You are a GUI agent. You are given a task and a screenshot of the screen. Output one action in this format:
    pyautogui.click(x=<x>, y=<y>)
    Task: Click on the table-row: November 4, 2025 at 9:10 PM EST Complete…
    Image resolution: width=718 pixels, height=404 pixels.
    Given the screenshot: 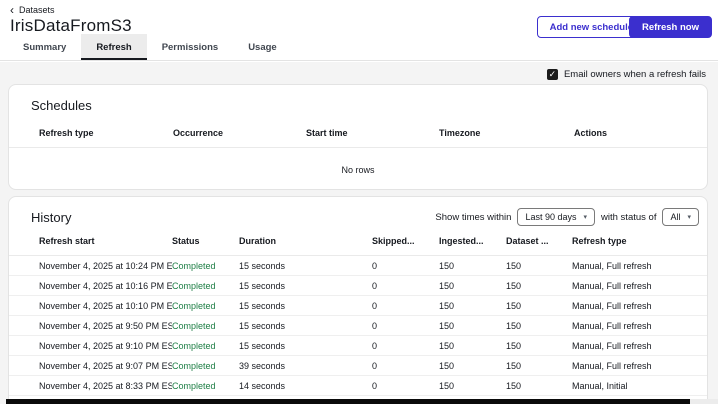 What is the action you would take?
    pyautogui.click(x=358, y=346)
    